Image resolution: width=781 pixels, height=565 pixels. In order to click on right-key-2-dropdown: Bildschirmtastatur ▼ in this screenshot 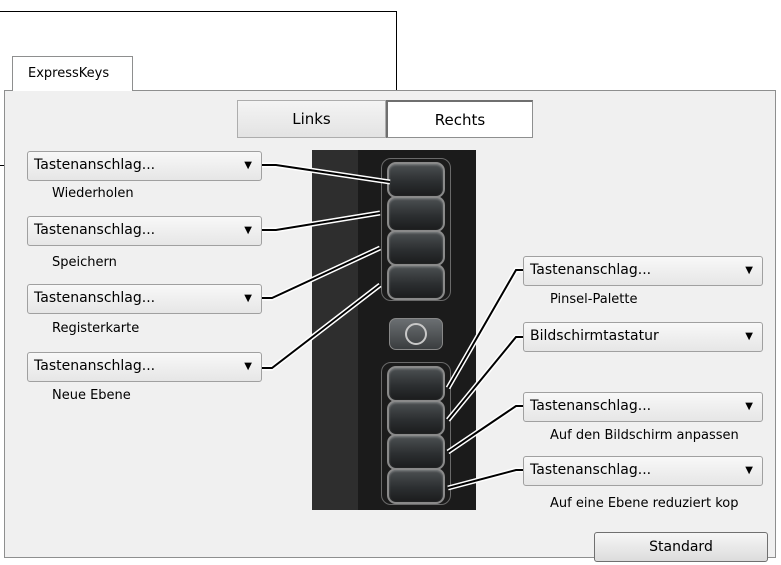, I will do `click(643, 337)`.